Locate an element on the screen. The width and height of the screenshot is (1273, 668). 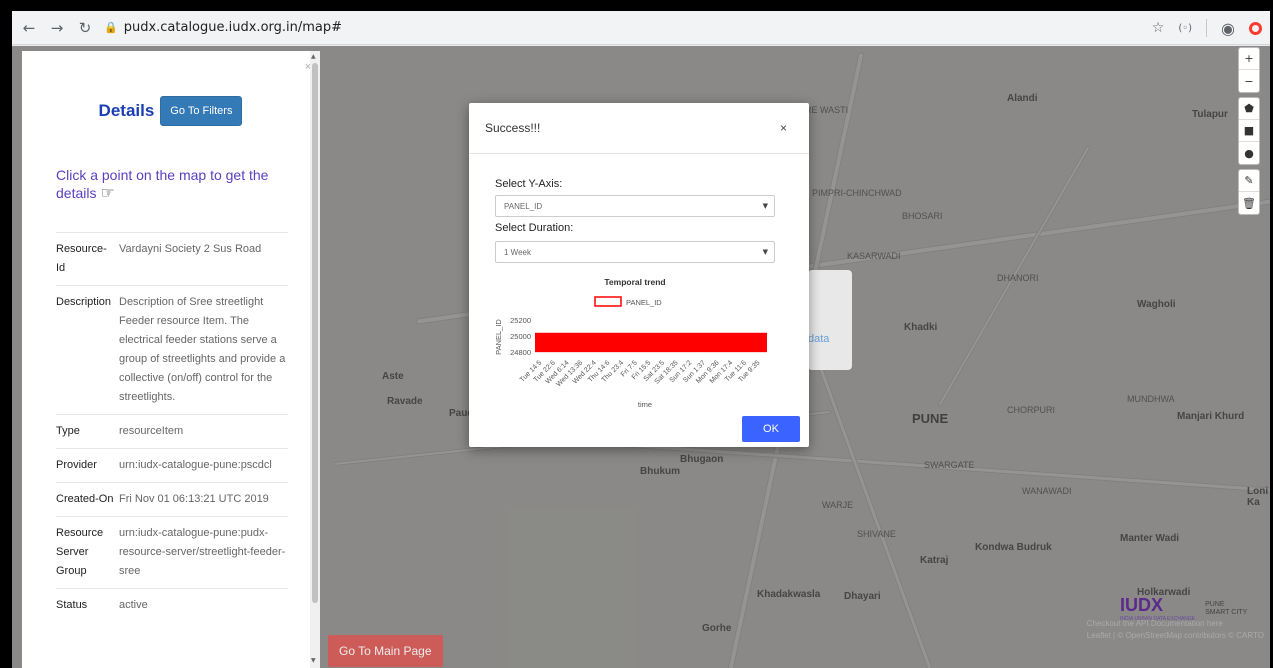
detail-row: Created-On Fri Nov 01 06:13:21 UTC 2019 is located at coordinates (172, 499).